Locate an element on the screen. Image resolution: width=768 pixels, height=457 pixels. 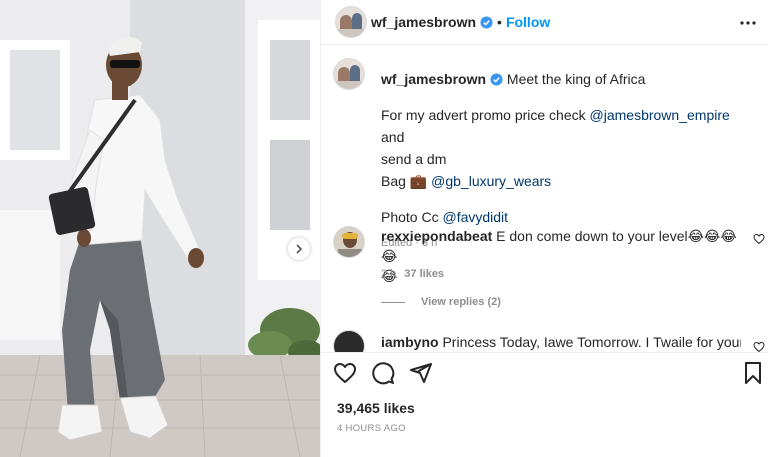
view-replies-label: View replies (2) is located at coordinates (461, 302).